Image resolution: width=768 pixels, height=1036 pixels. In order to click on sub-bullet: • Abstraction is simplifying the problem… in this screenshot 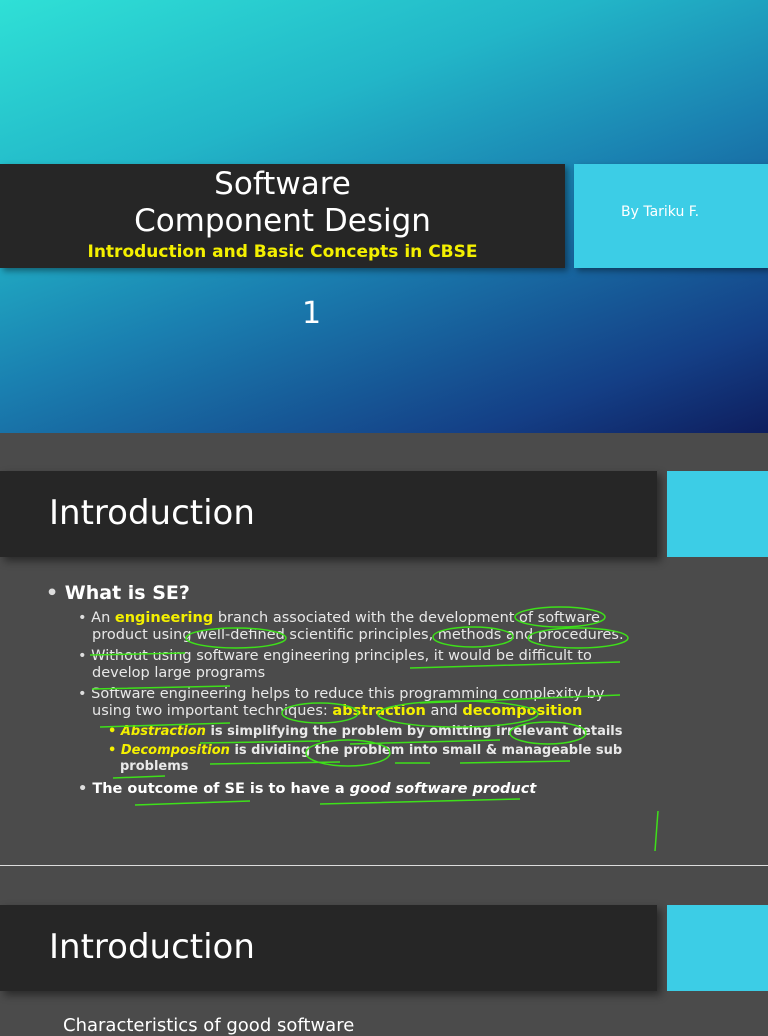, I will do `click(365, 731)`.